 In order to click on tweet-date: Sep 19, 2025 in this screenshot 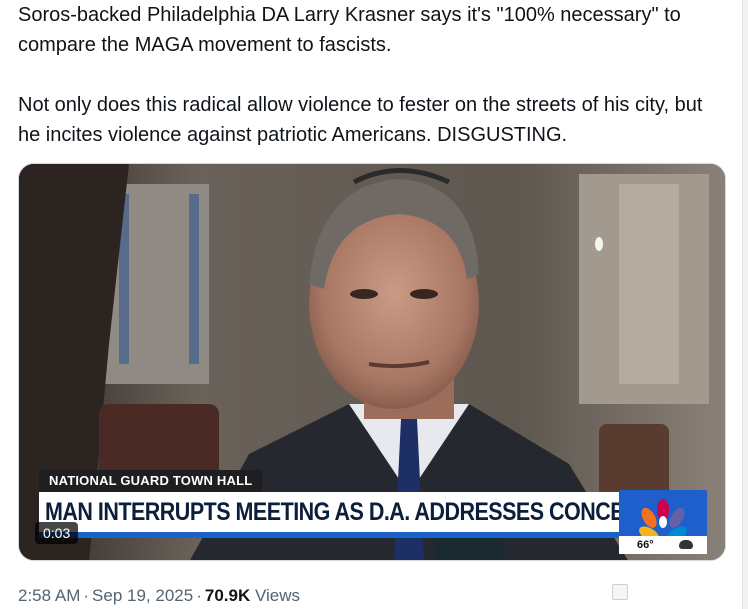, I will do `click(142, 595)`.